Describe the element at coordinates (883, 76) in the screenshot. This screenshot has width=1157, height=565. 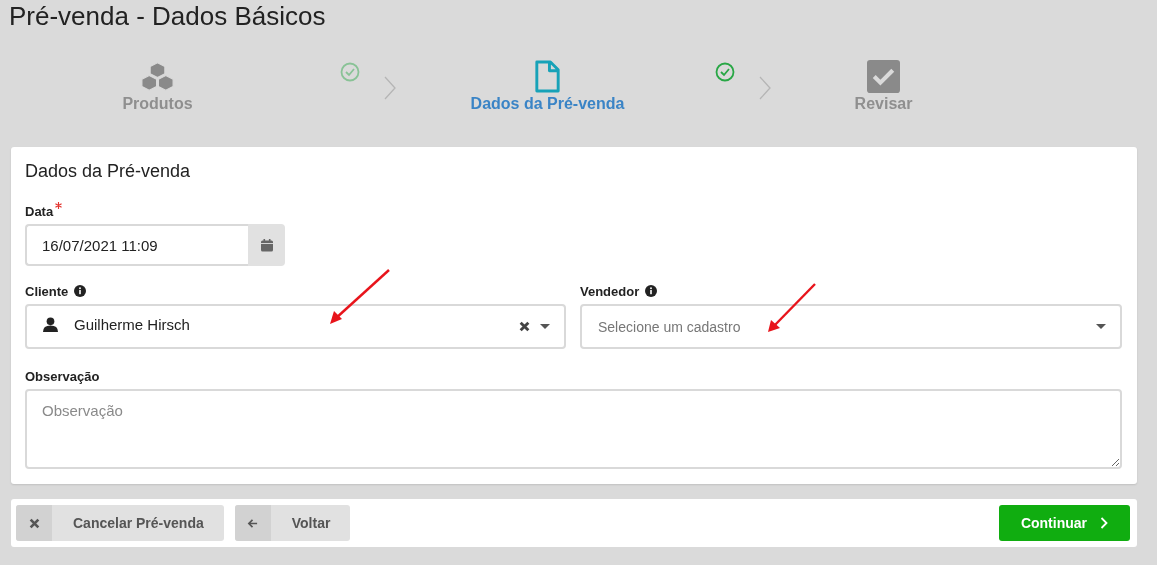
I see `checkbox-icon` at that location.